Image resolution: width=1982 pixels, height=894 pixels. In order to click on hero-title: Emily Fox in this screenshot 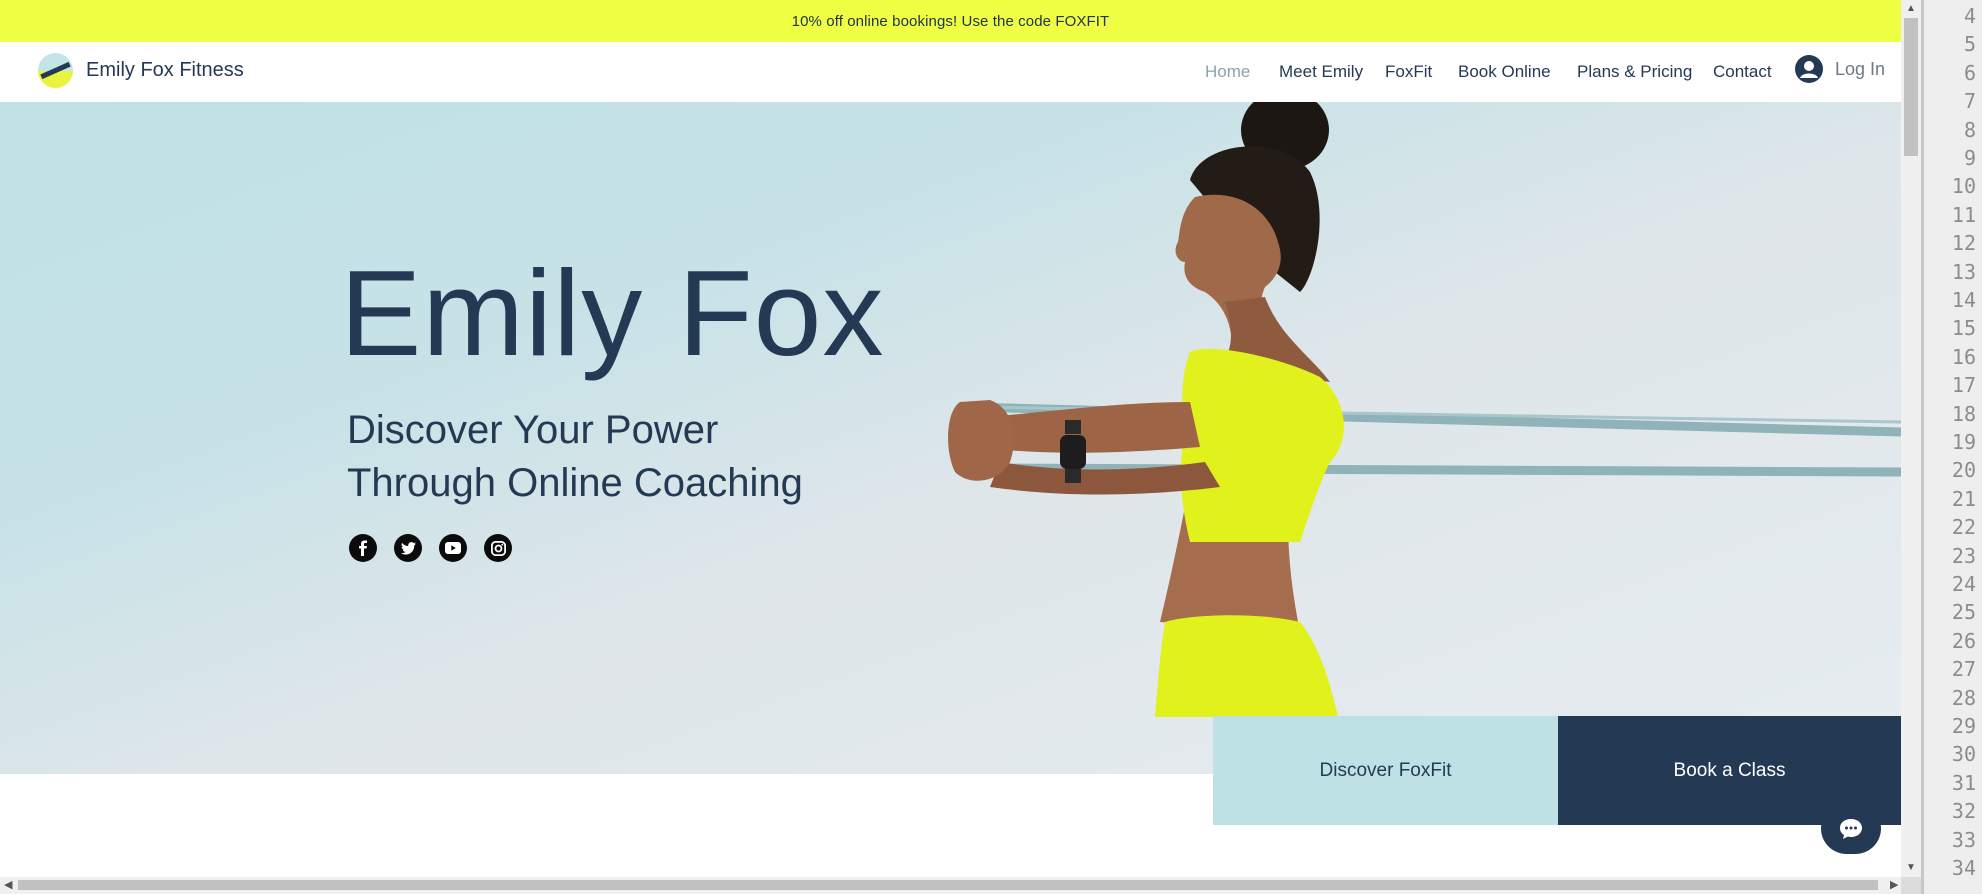, I will do `click(612, 313)`.